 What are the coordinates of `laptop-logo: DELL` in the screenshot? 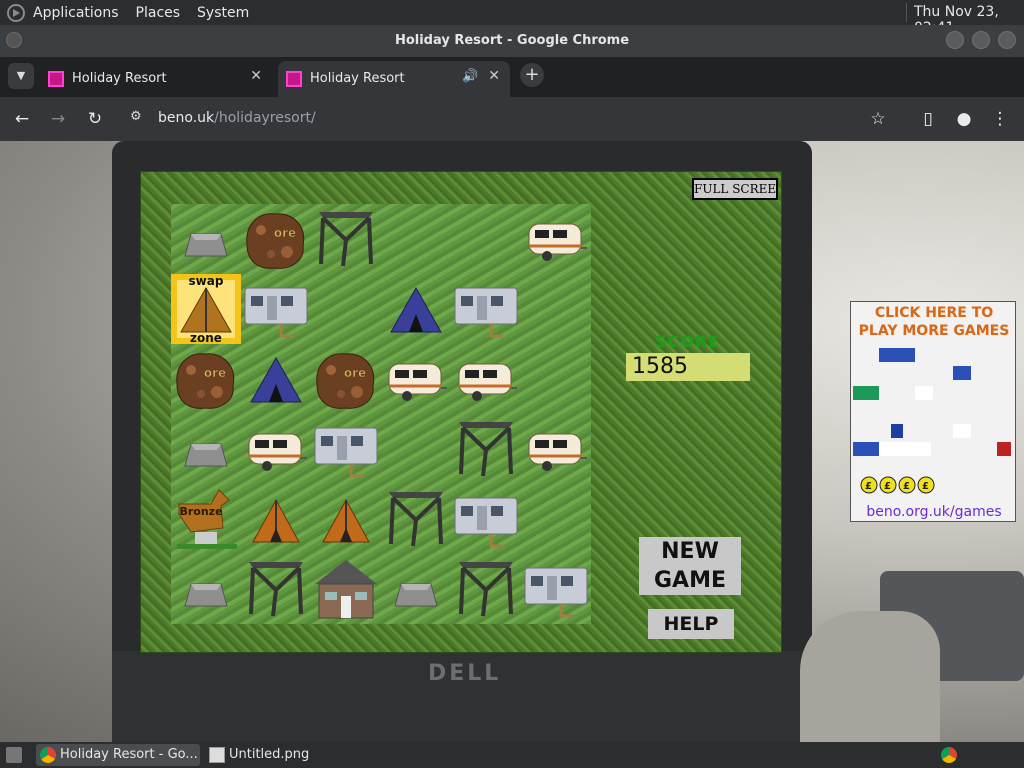 It's located at (465, 673).